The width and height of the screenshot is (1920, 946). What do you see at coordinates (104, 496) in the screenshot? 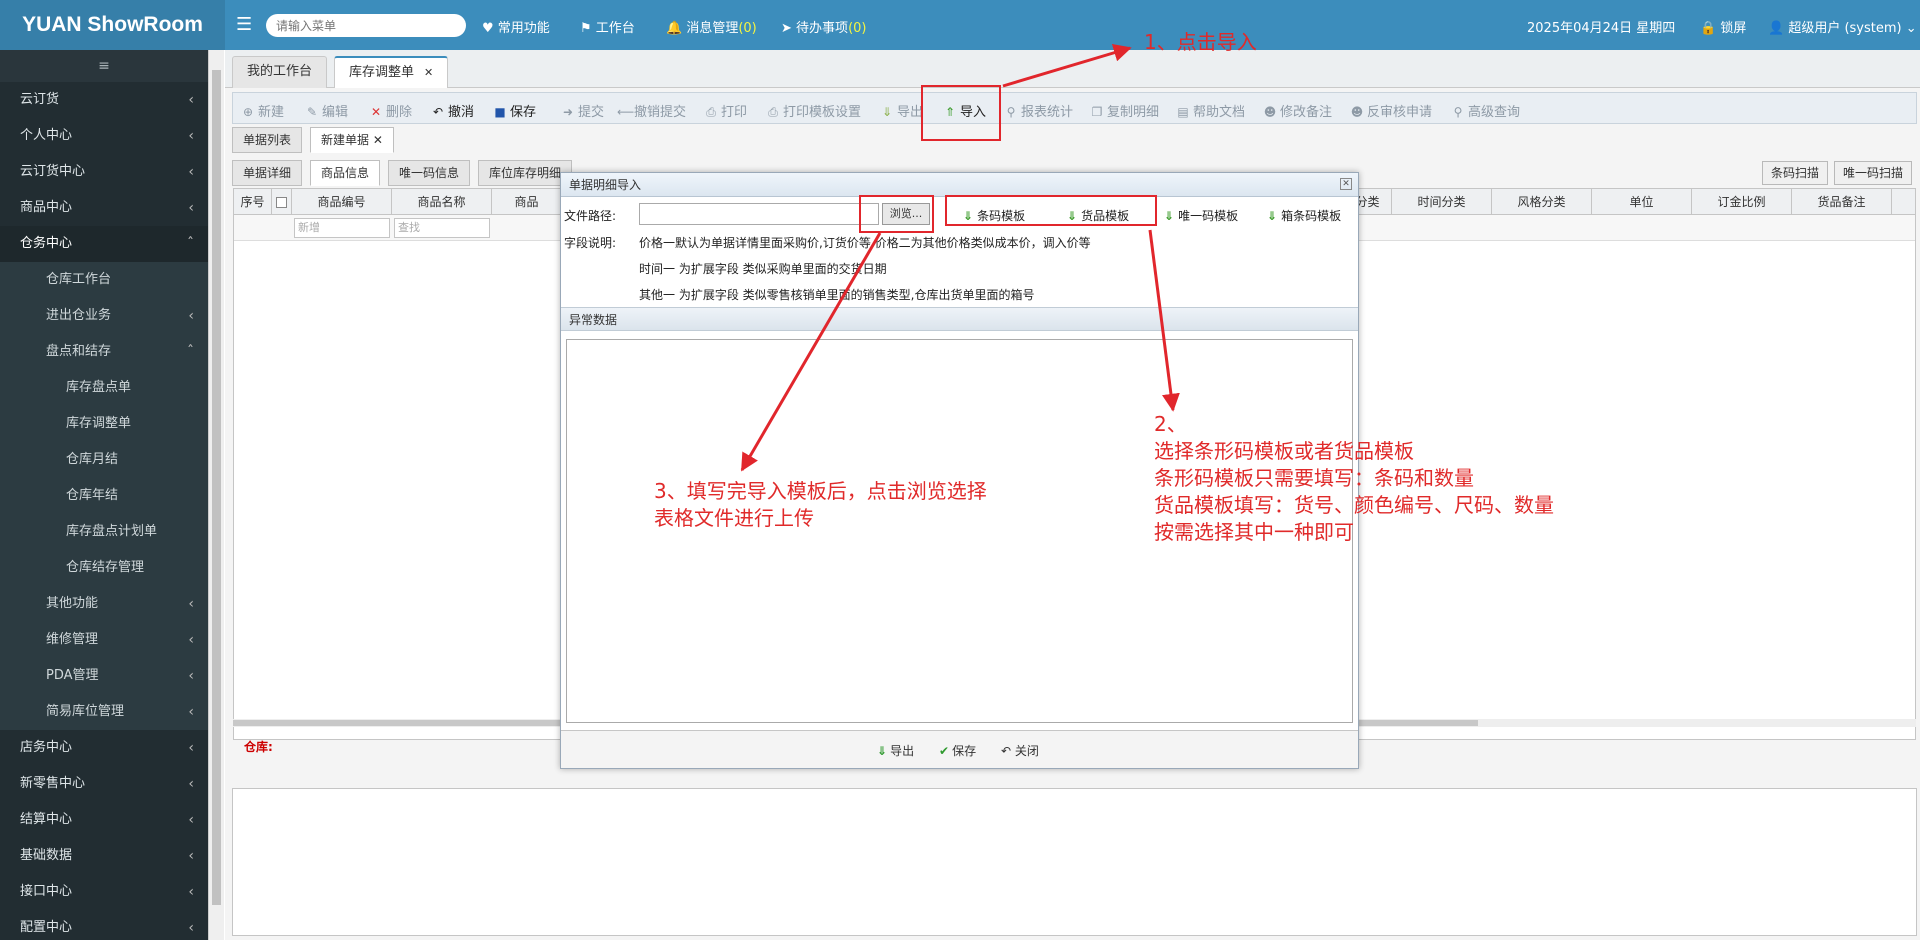
I see `sidebar-item-yearly-close: 仓库年结` at bounding box center [104, 496].